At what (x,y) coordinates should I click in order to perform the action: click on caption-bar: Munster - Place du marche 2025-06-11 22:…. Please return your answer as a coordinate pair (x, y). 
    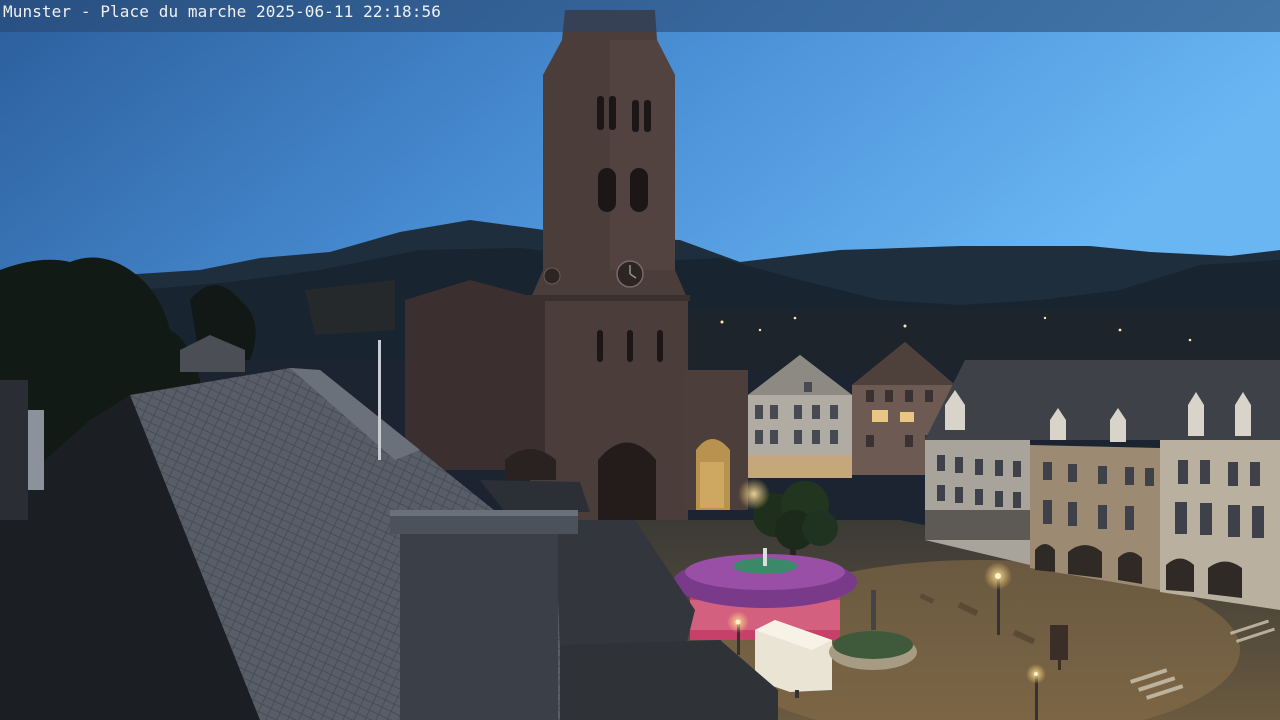
    Looking at the image, I should click on (640, 16).